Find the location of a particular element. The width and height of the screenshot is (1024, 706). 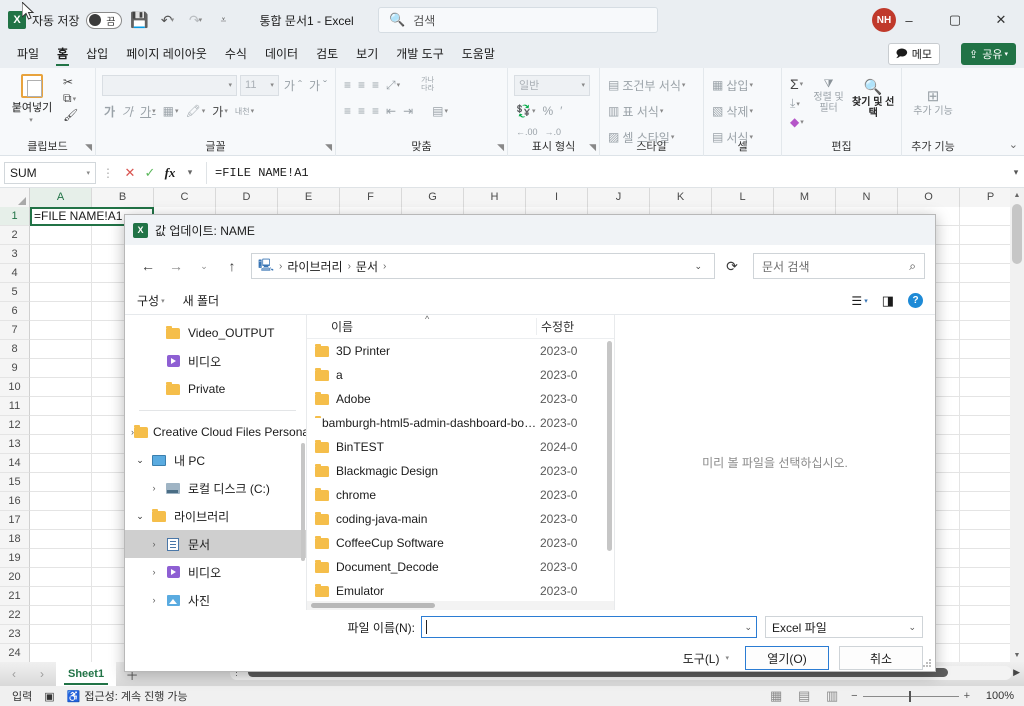

tree-item-creativecloudfilespersonal: › Creative Cloud Files Personal is located at coordinates (215, 432).